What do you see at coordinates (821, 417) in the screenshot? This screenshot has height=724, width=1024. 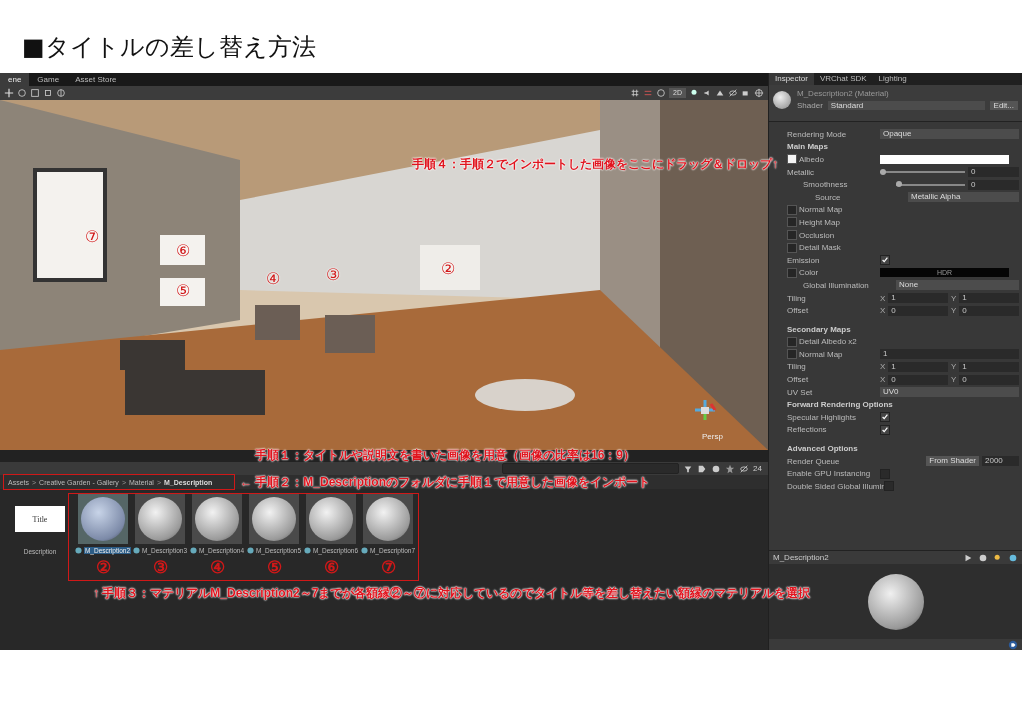 I see `property-label: Specular Highlights` at bounding box center [821, 417].